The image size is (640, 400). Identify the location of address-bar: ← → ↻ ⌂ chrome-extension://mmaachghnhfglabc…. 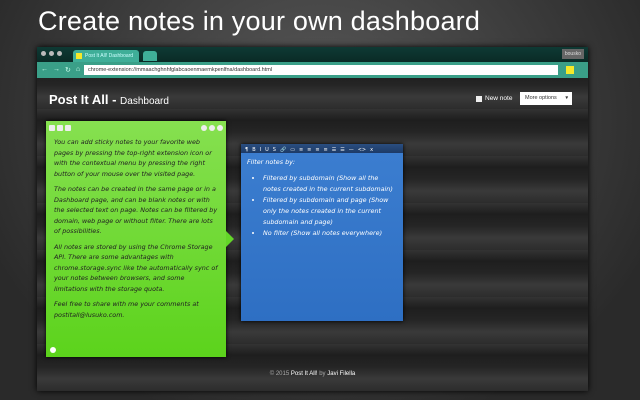
(312, 70).